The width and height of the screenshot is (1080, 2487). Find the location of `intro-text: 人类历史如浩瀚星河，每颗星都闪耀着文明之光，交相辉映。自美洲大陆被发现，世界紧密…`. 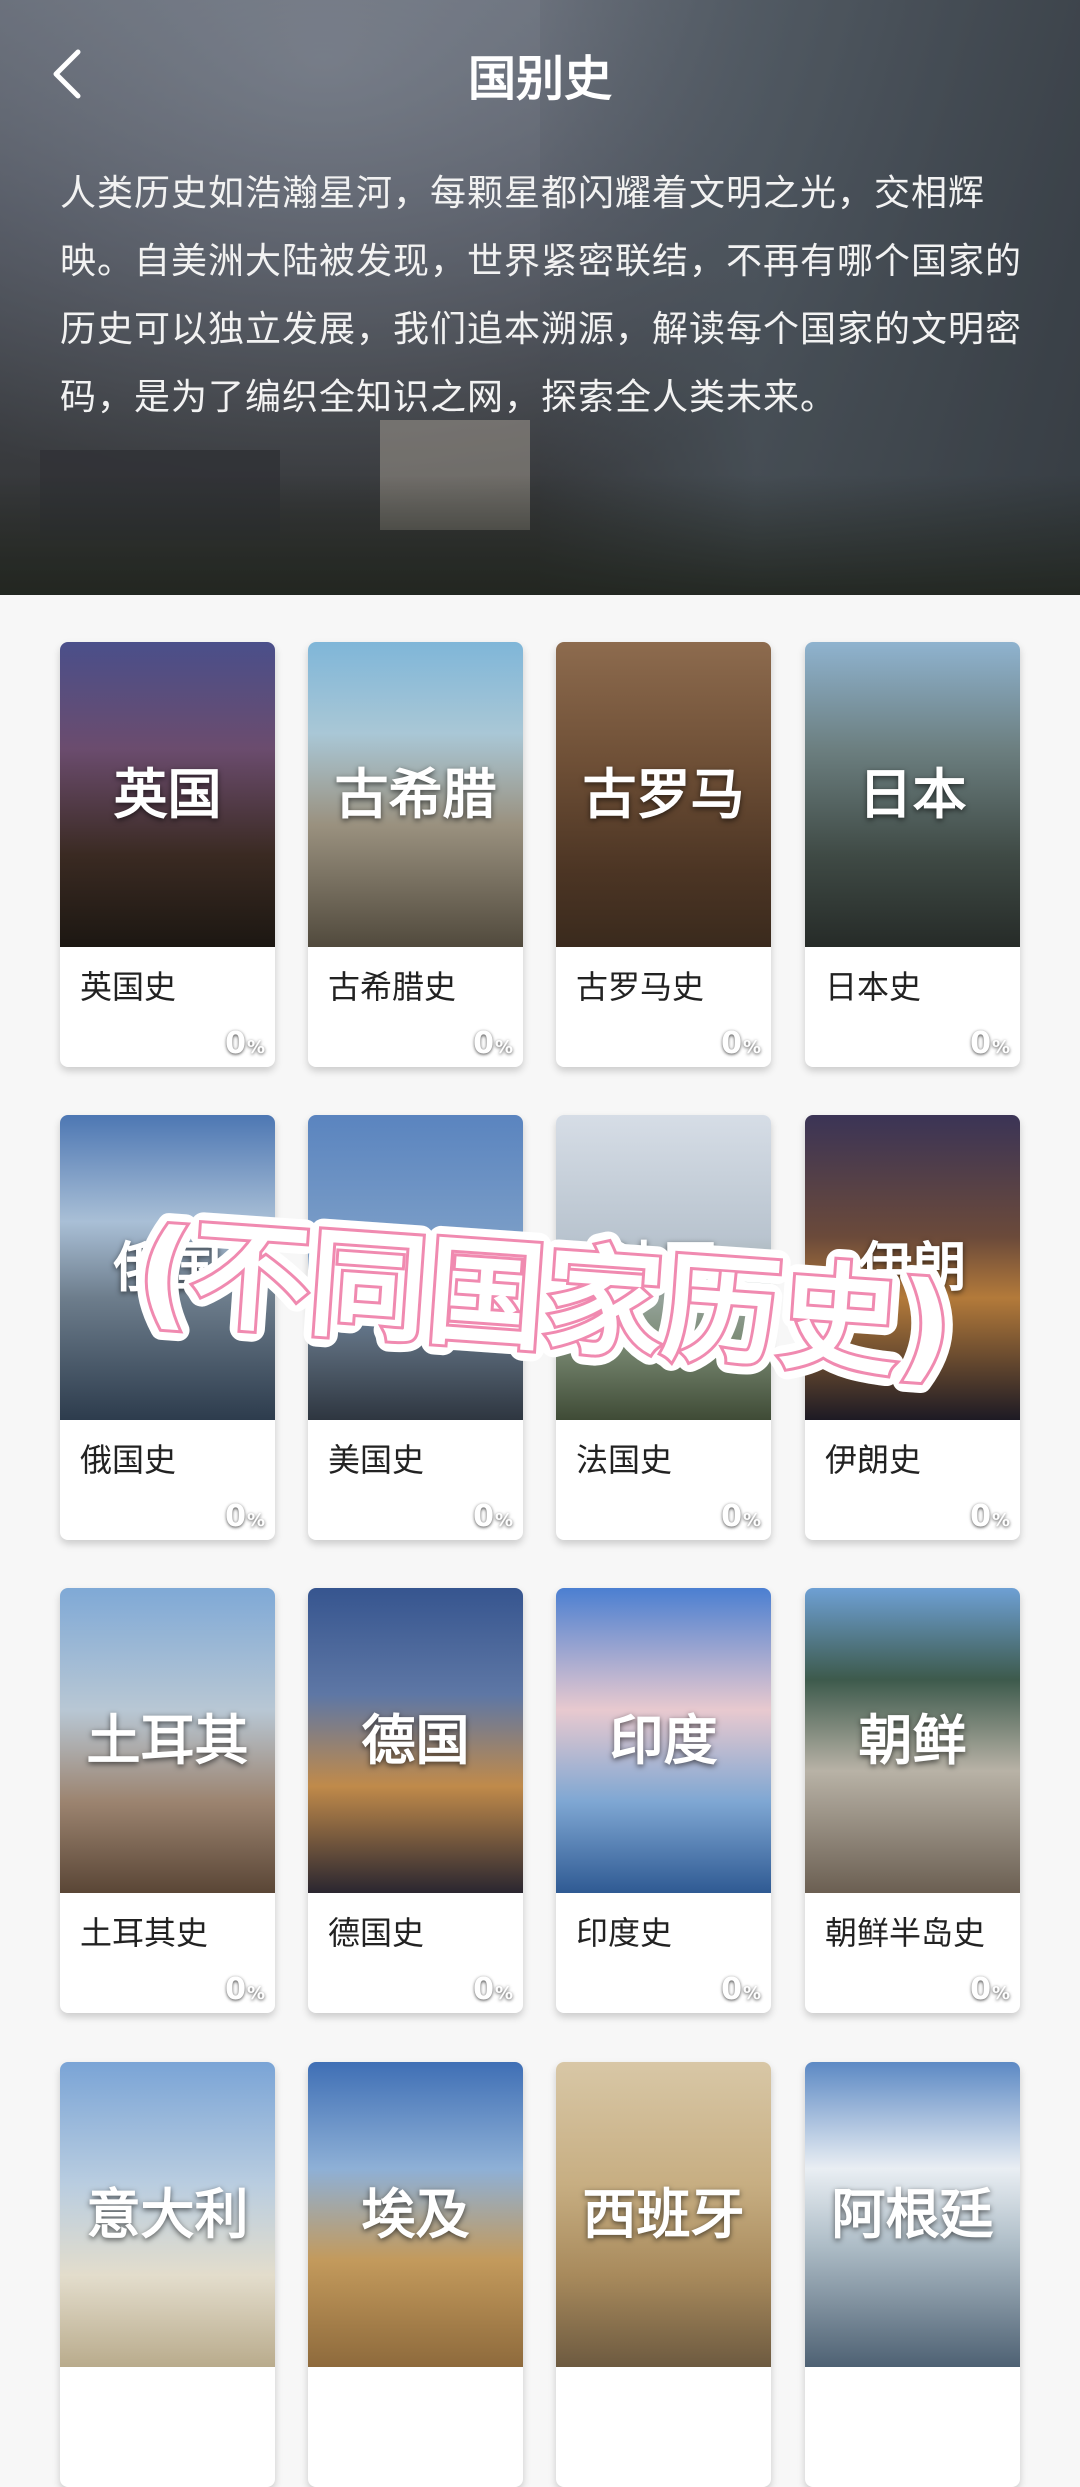

intro-text: 人类历史如浩瀚星河，每颗星都闪耀着文明之光，交相辉映。自美洲大陆被发现，世界紧密… is located at coordinates (541, 295).